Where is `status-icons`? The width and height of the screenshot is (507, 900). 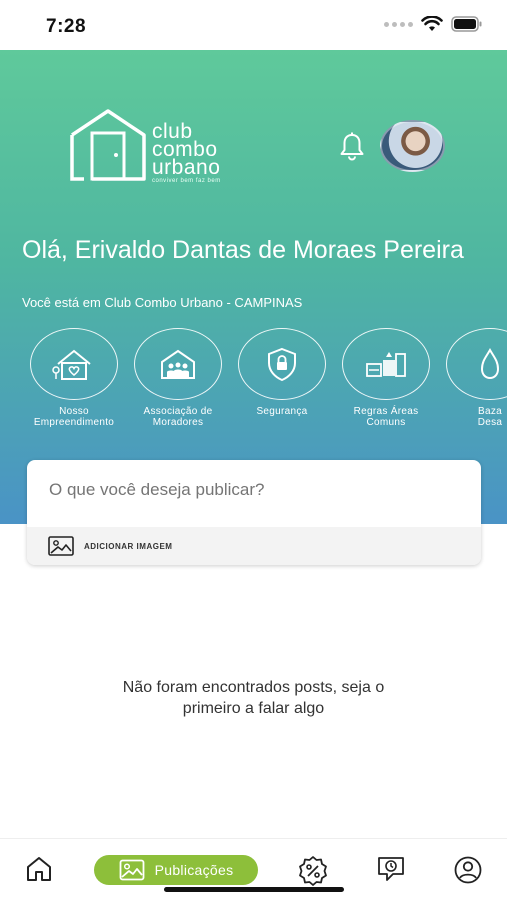
status-icons is located at coordinates (433, 24).